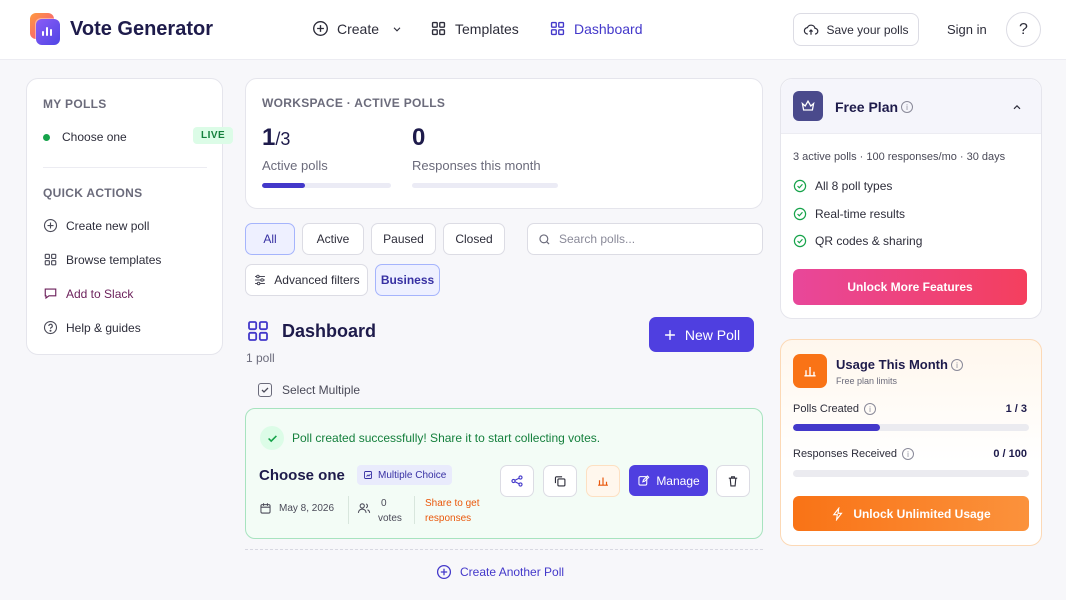 The height and width of the screenshot is (600, 1066). I want to click on delete-button, so click(733, 481).